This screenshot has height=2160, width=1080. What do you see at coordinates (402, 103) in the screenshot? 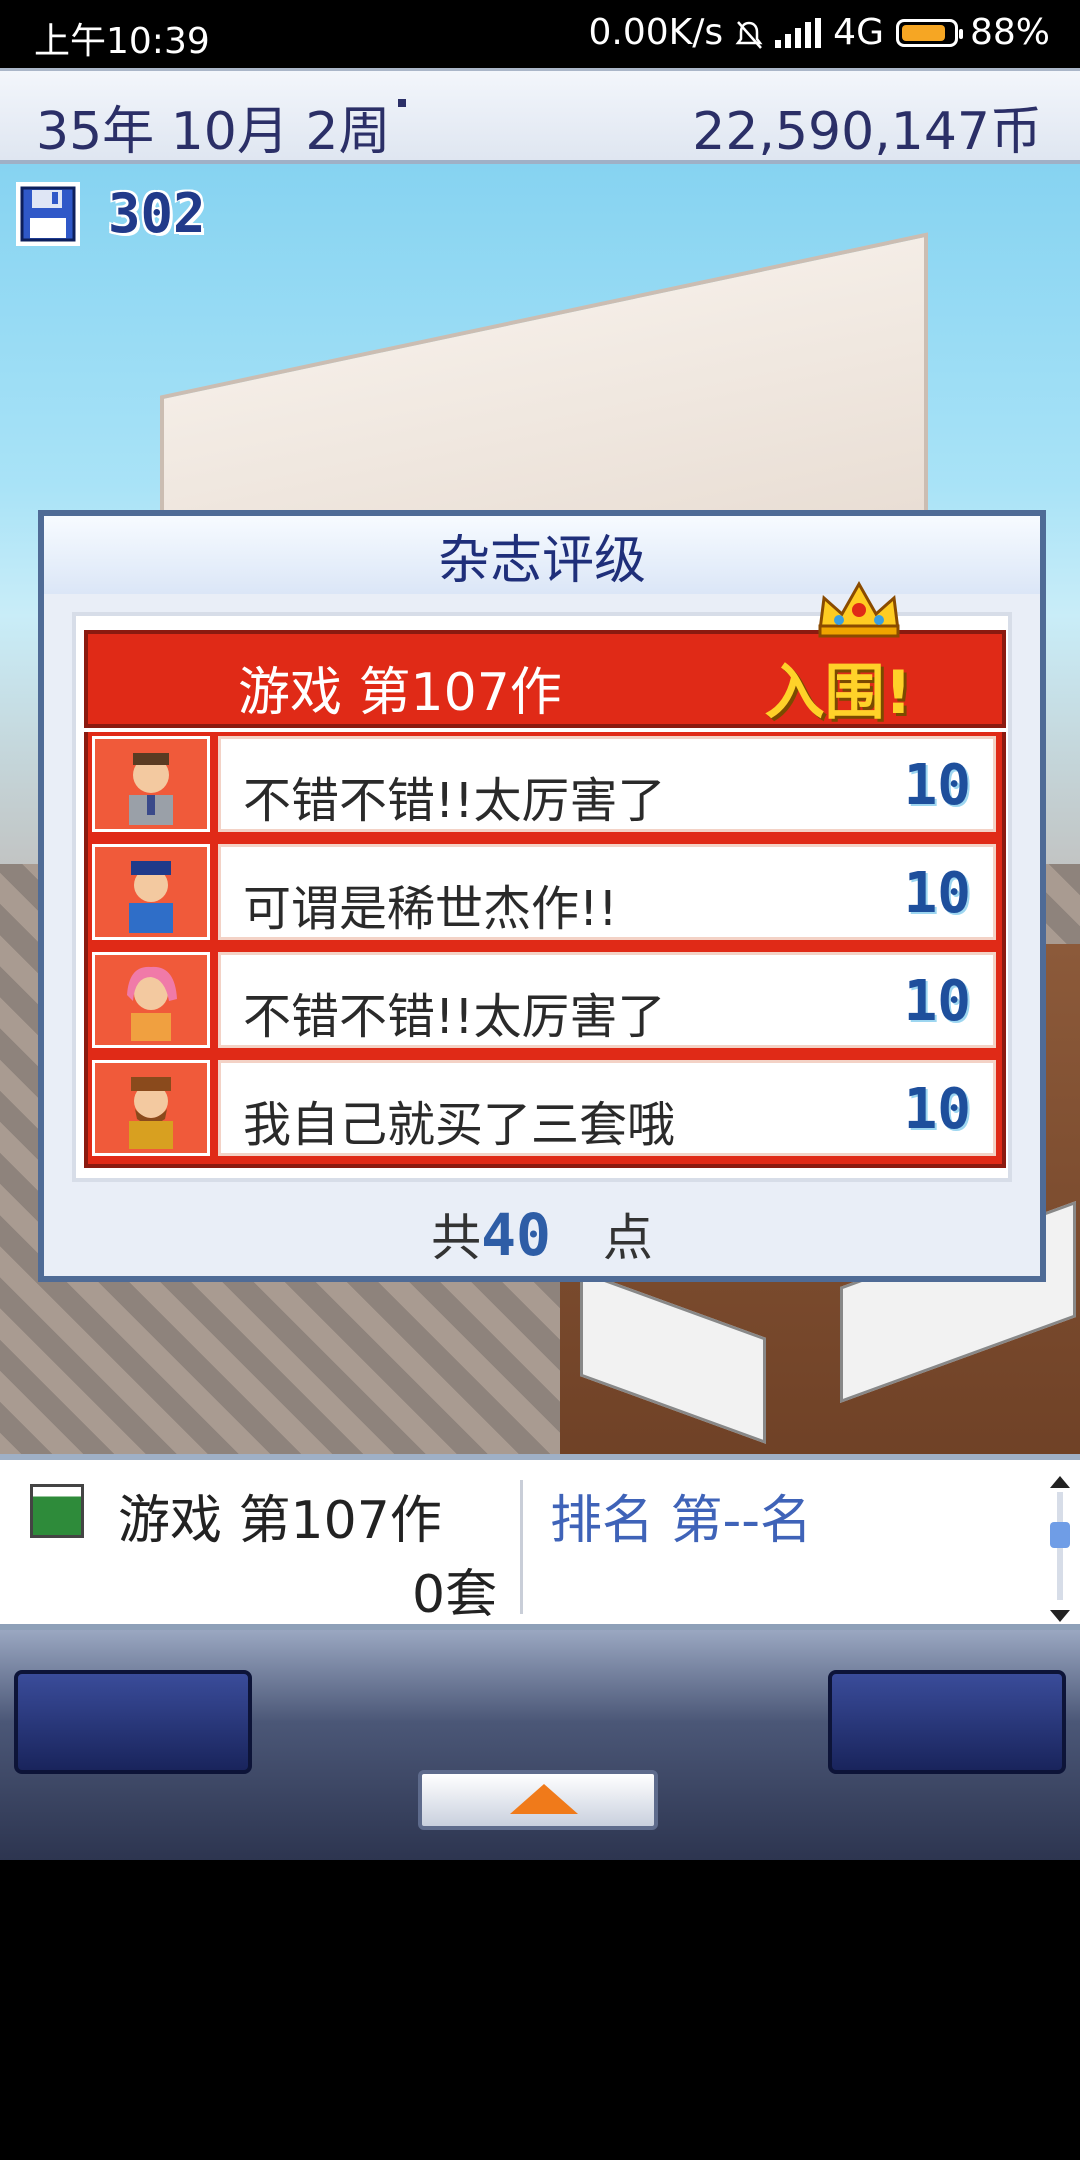
I see `date-indicator-dot` at bounding box center [402, 103].